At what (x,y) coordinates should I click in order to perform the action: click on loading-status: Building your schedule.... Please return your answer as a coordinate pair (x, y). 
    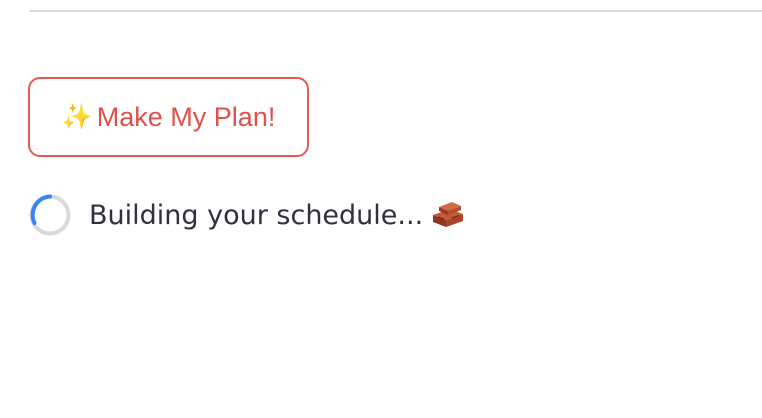
    Looking at the image, I should click on (247, 215).